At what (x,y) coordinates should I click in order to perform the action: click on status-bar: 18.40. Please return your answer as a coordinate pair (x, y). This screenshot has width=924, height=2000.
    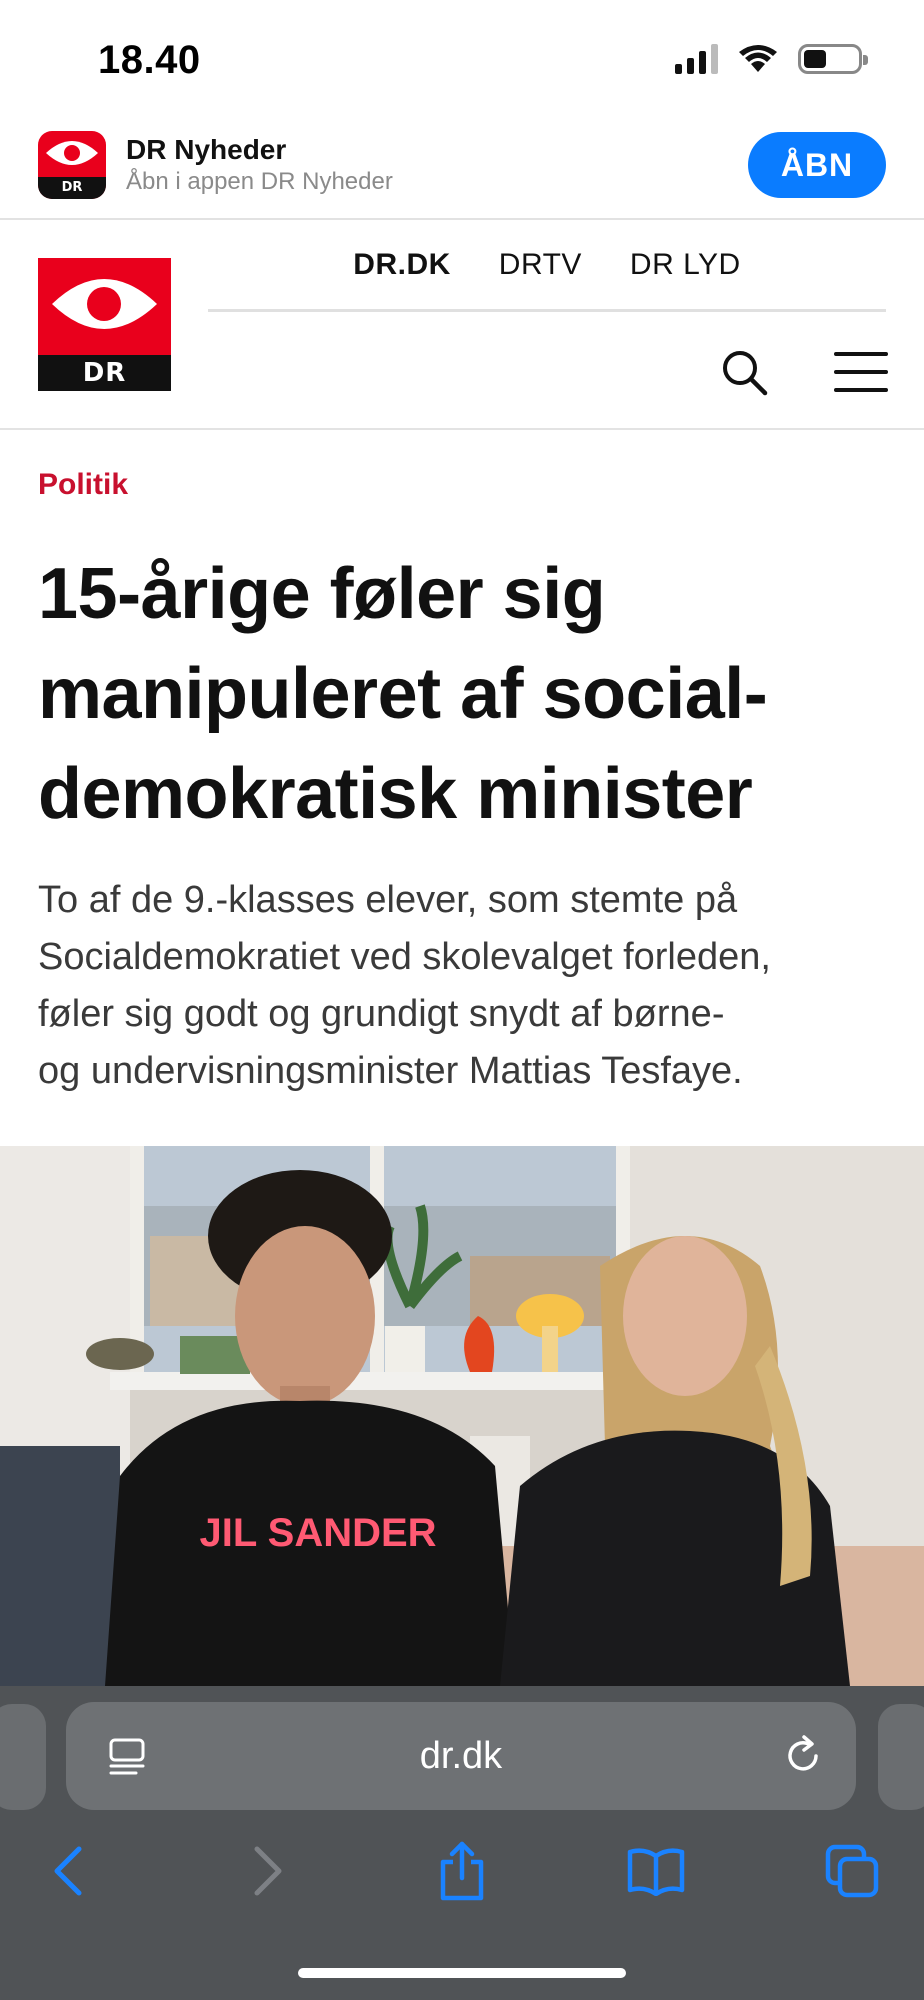
    Looking at the image, I should click on (462, 60).